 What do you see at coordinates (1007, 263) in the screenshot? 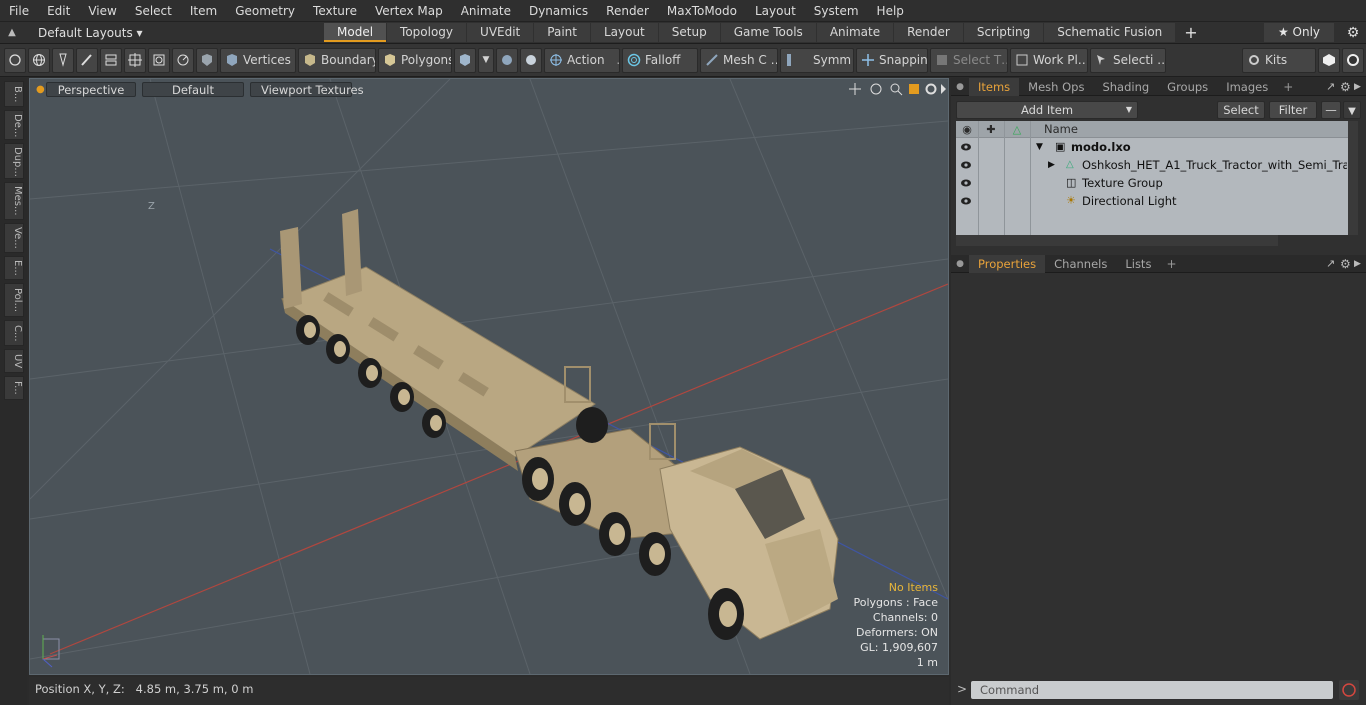
I see `tab-properties: Properties` at bounding box center [1007, 263].